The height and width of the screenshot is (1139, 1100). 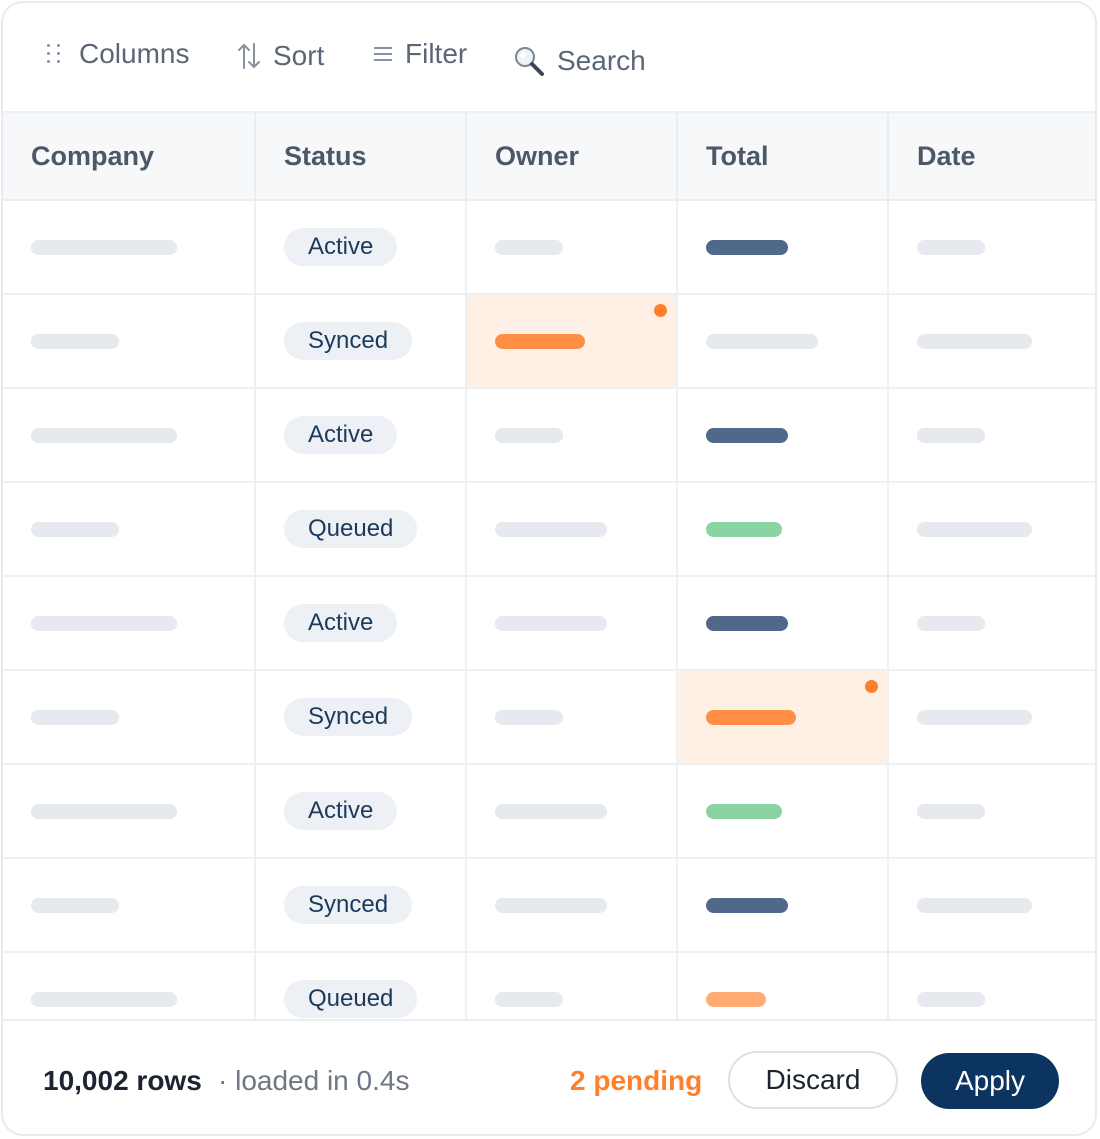 I want to click on filter-button: Filter, so click(x=420, y=54).